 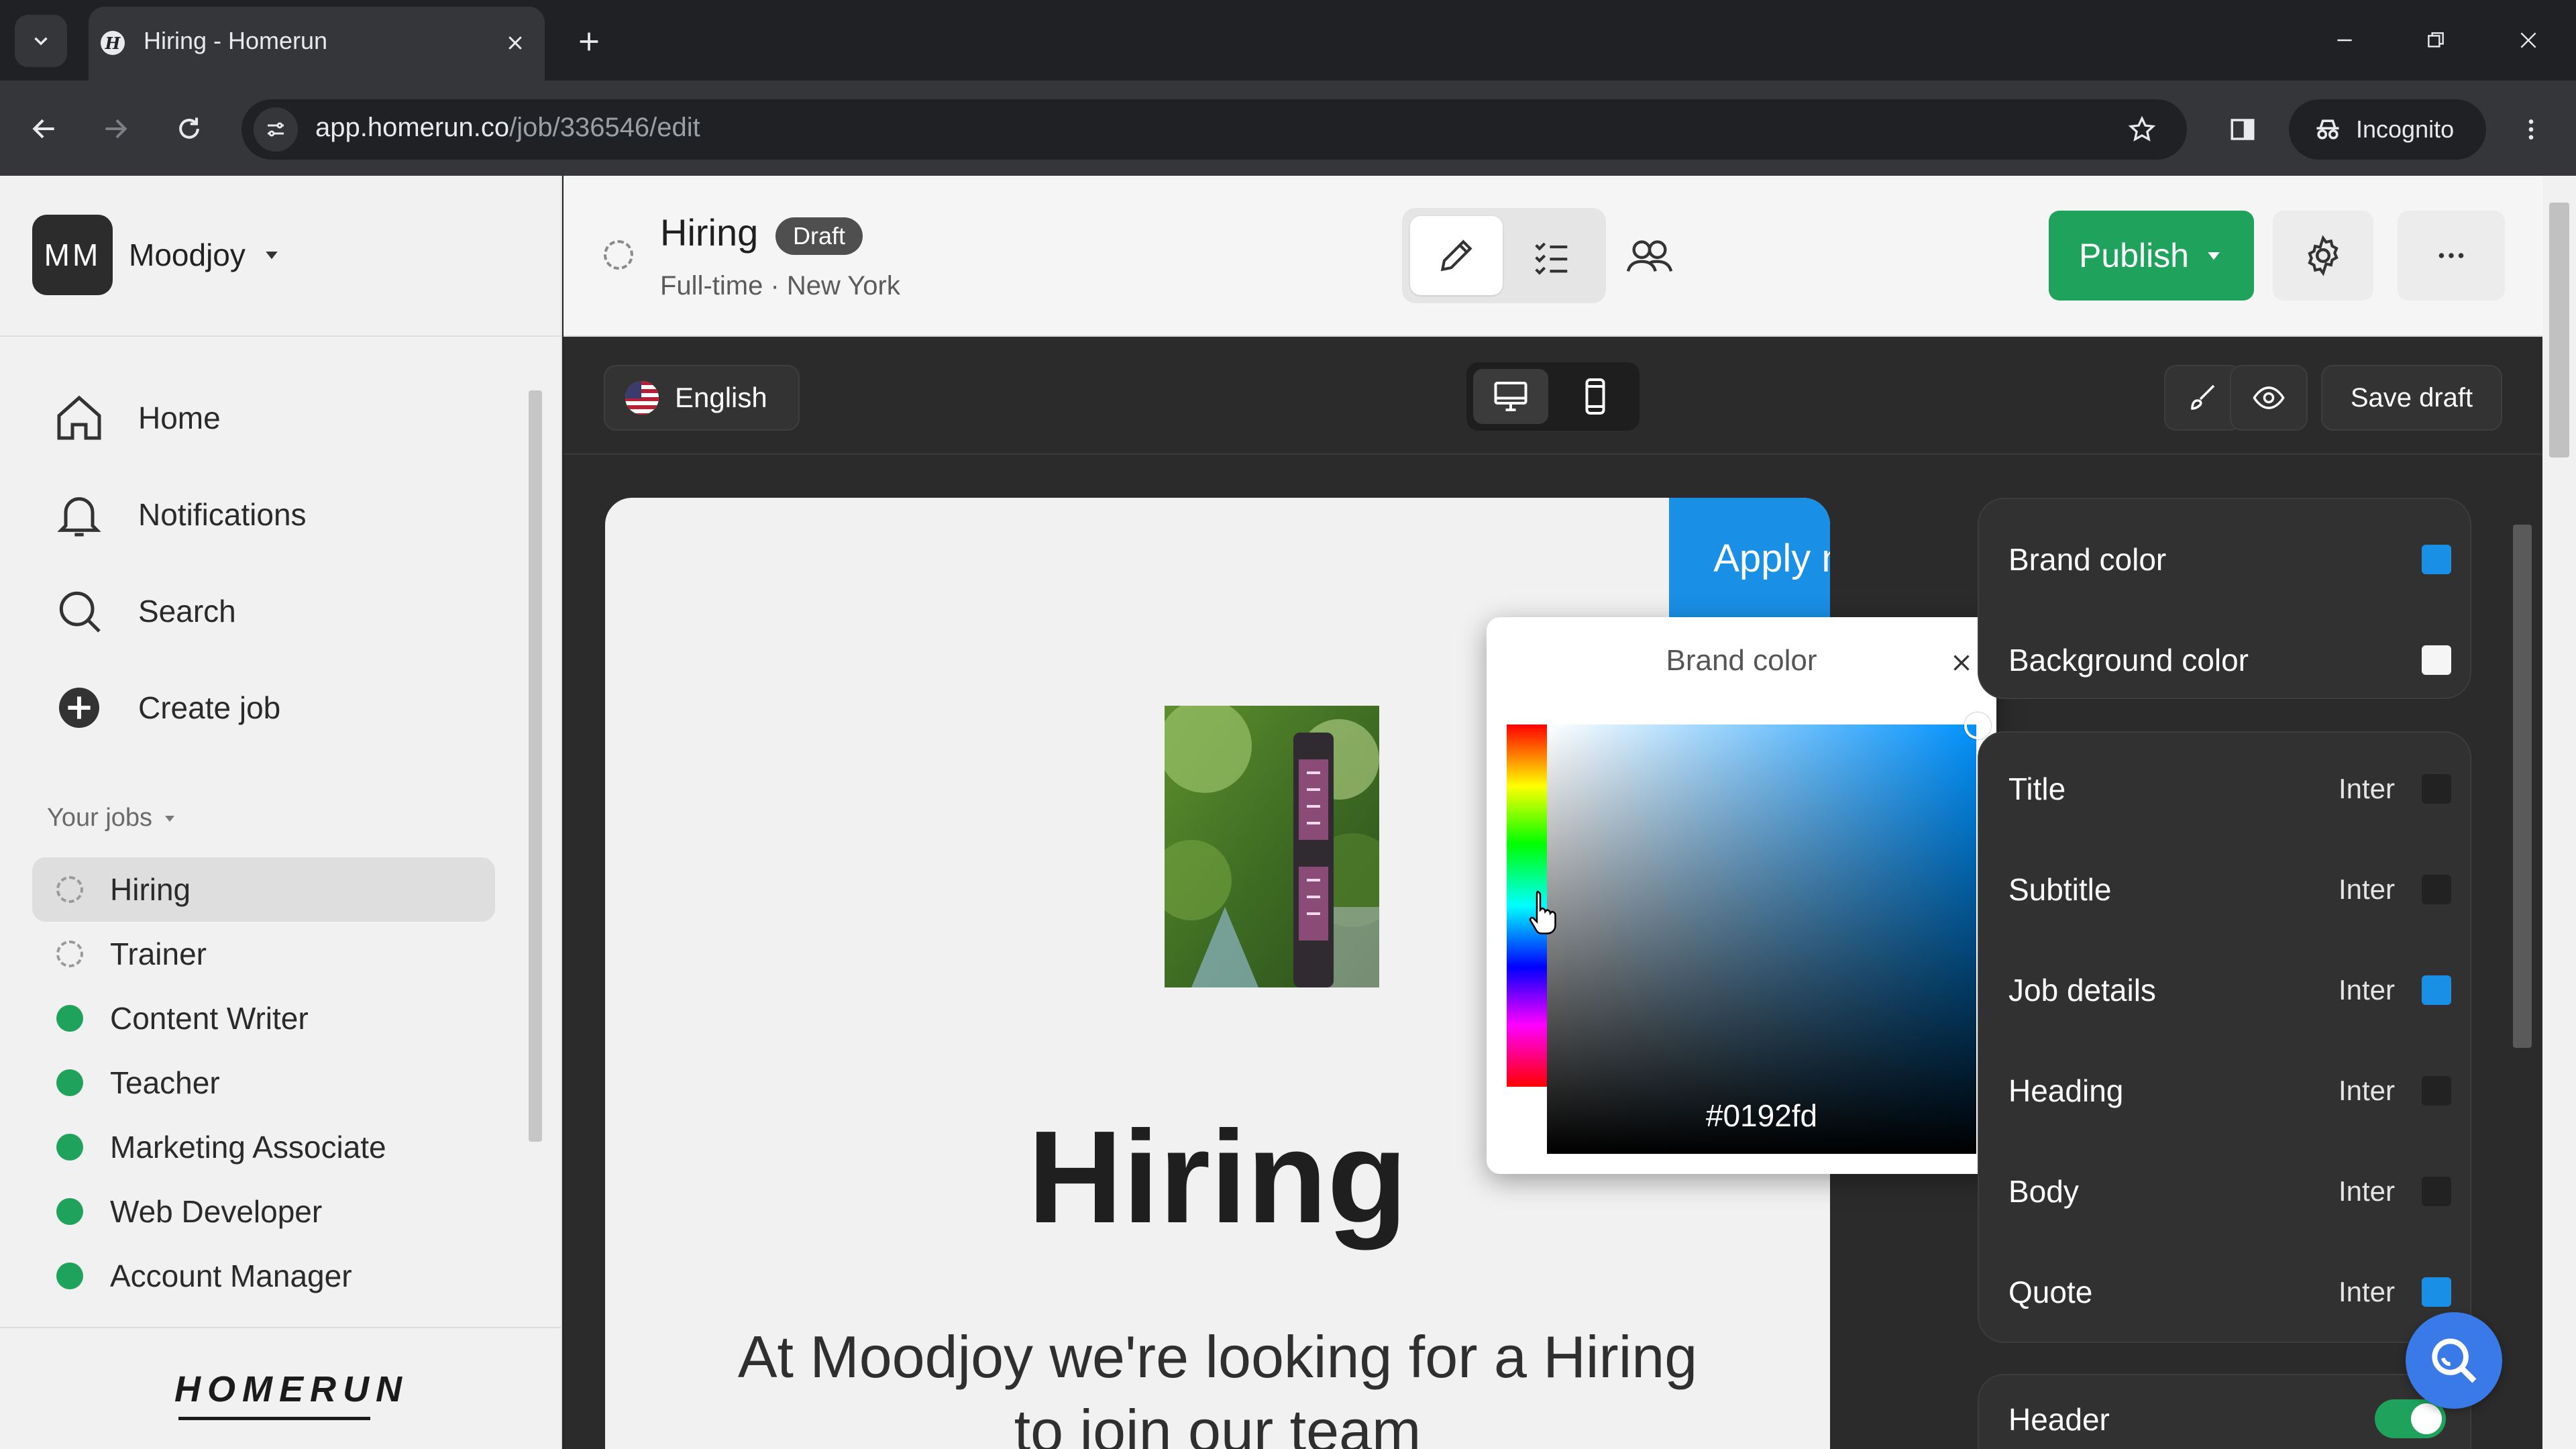 I want to click on sidebar-scrollbar, so click(x=535, y=906).